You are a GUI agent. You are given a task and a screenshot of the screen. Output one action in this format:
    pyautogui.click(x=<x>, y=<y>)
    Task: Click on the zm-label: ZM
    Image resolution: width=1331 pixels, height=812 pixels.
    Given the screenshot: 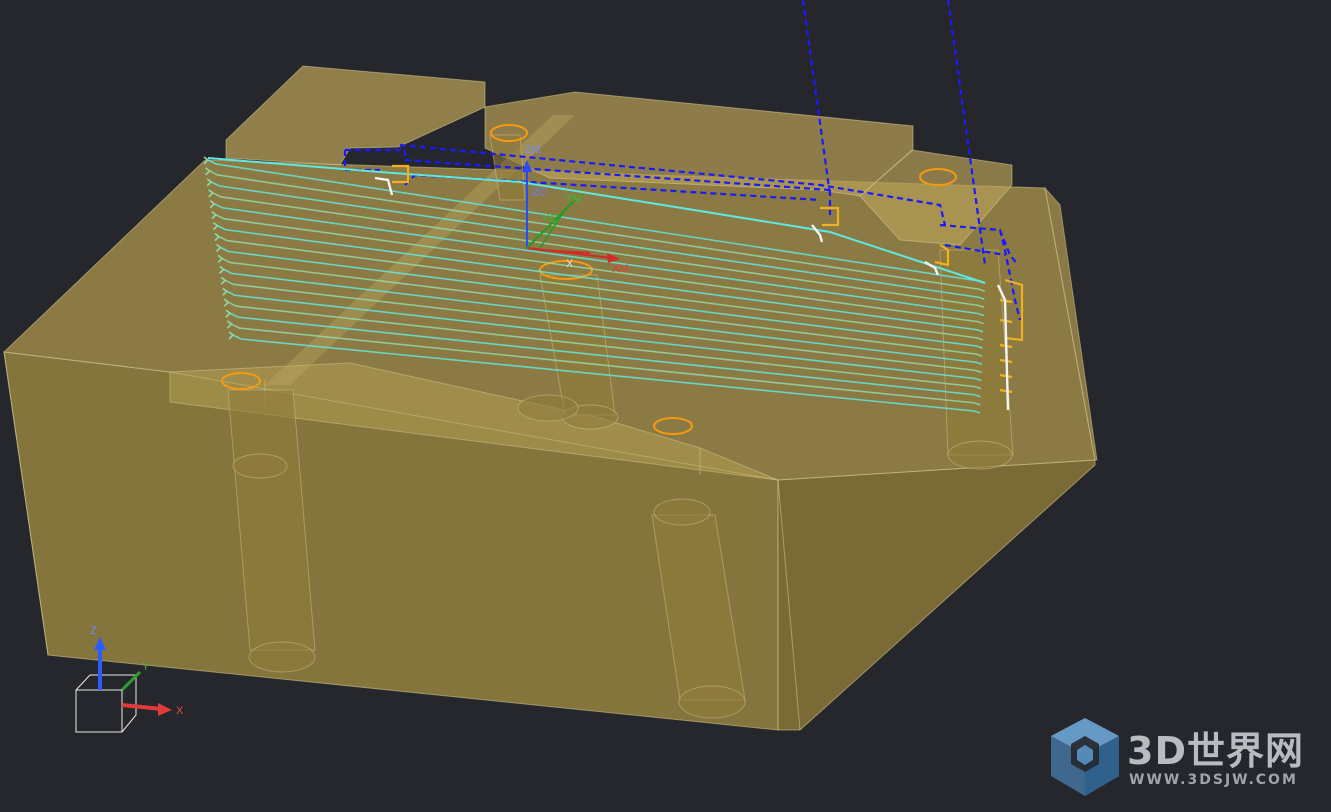 What is the action you would take?
    pyautogui.click(x=533, y=150)
    